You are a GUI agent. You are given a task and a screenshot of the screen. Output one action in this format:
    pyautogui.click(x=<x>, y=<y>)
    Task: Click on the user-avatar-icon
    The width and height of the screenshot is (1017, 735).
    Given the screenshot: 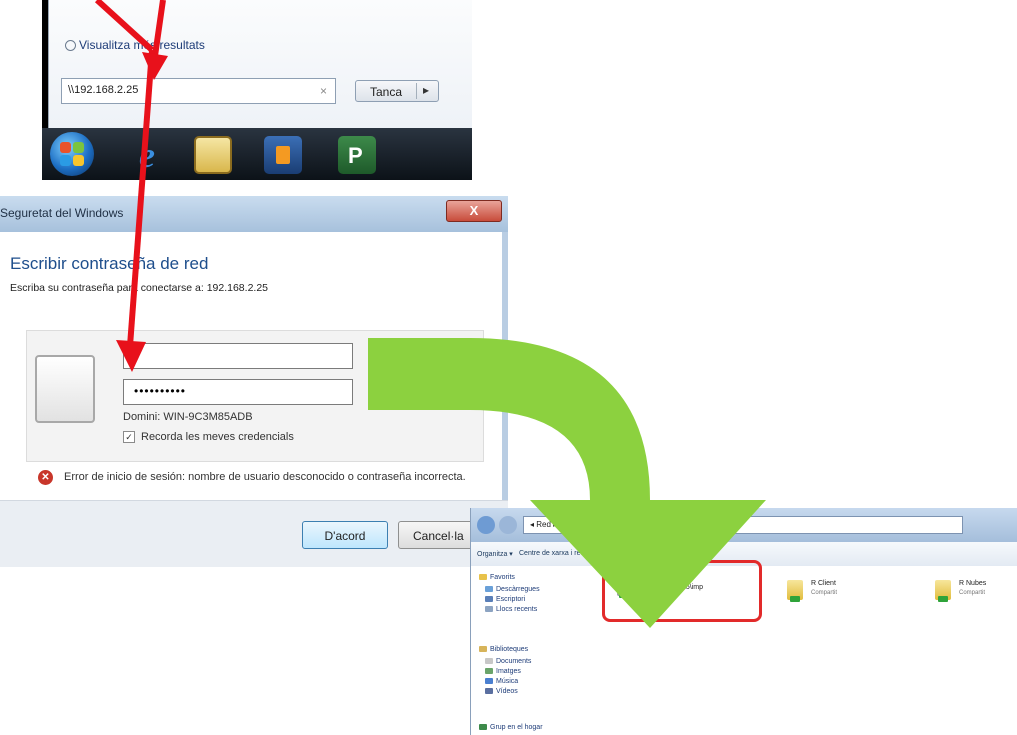 What is the action you would take?
    pyautogui.click(x=65, y=389)
    